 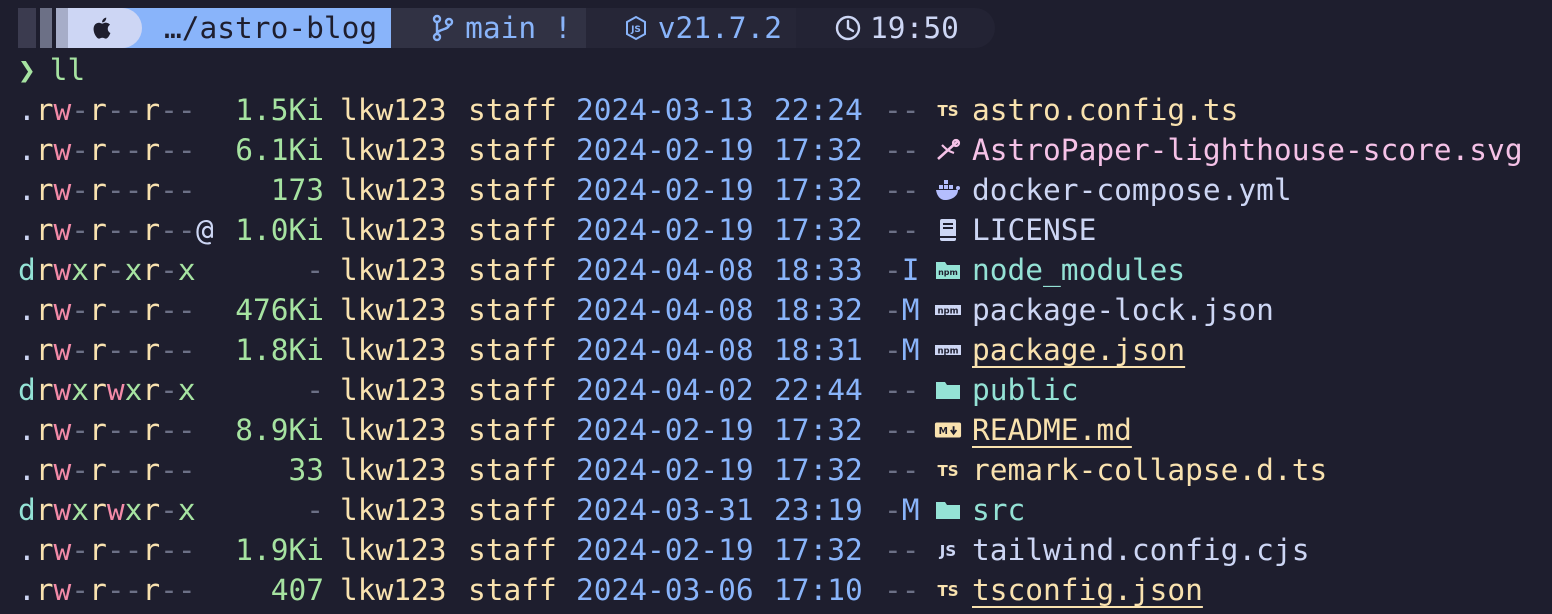 I want to click on file-name: tailwind.config.cjs, so click(x=1140, y=550).